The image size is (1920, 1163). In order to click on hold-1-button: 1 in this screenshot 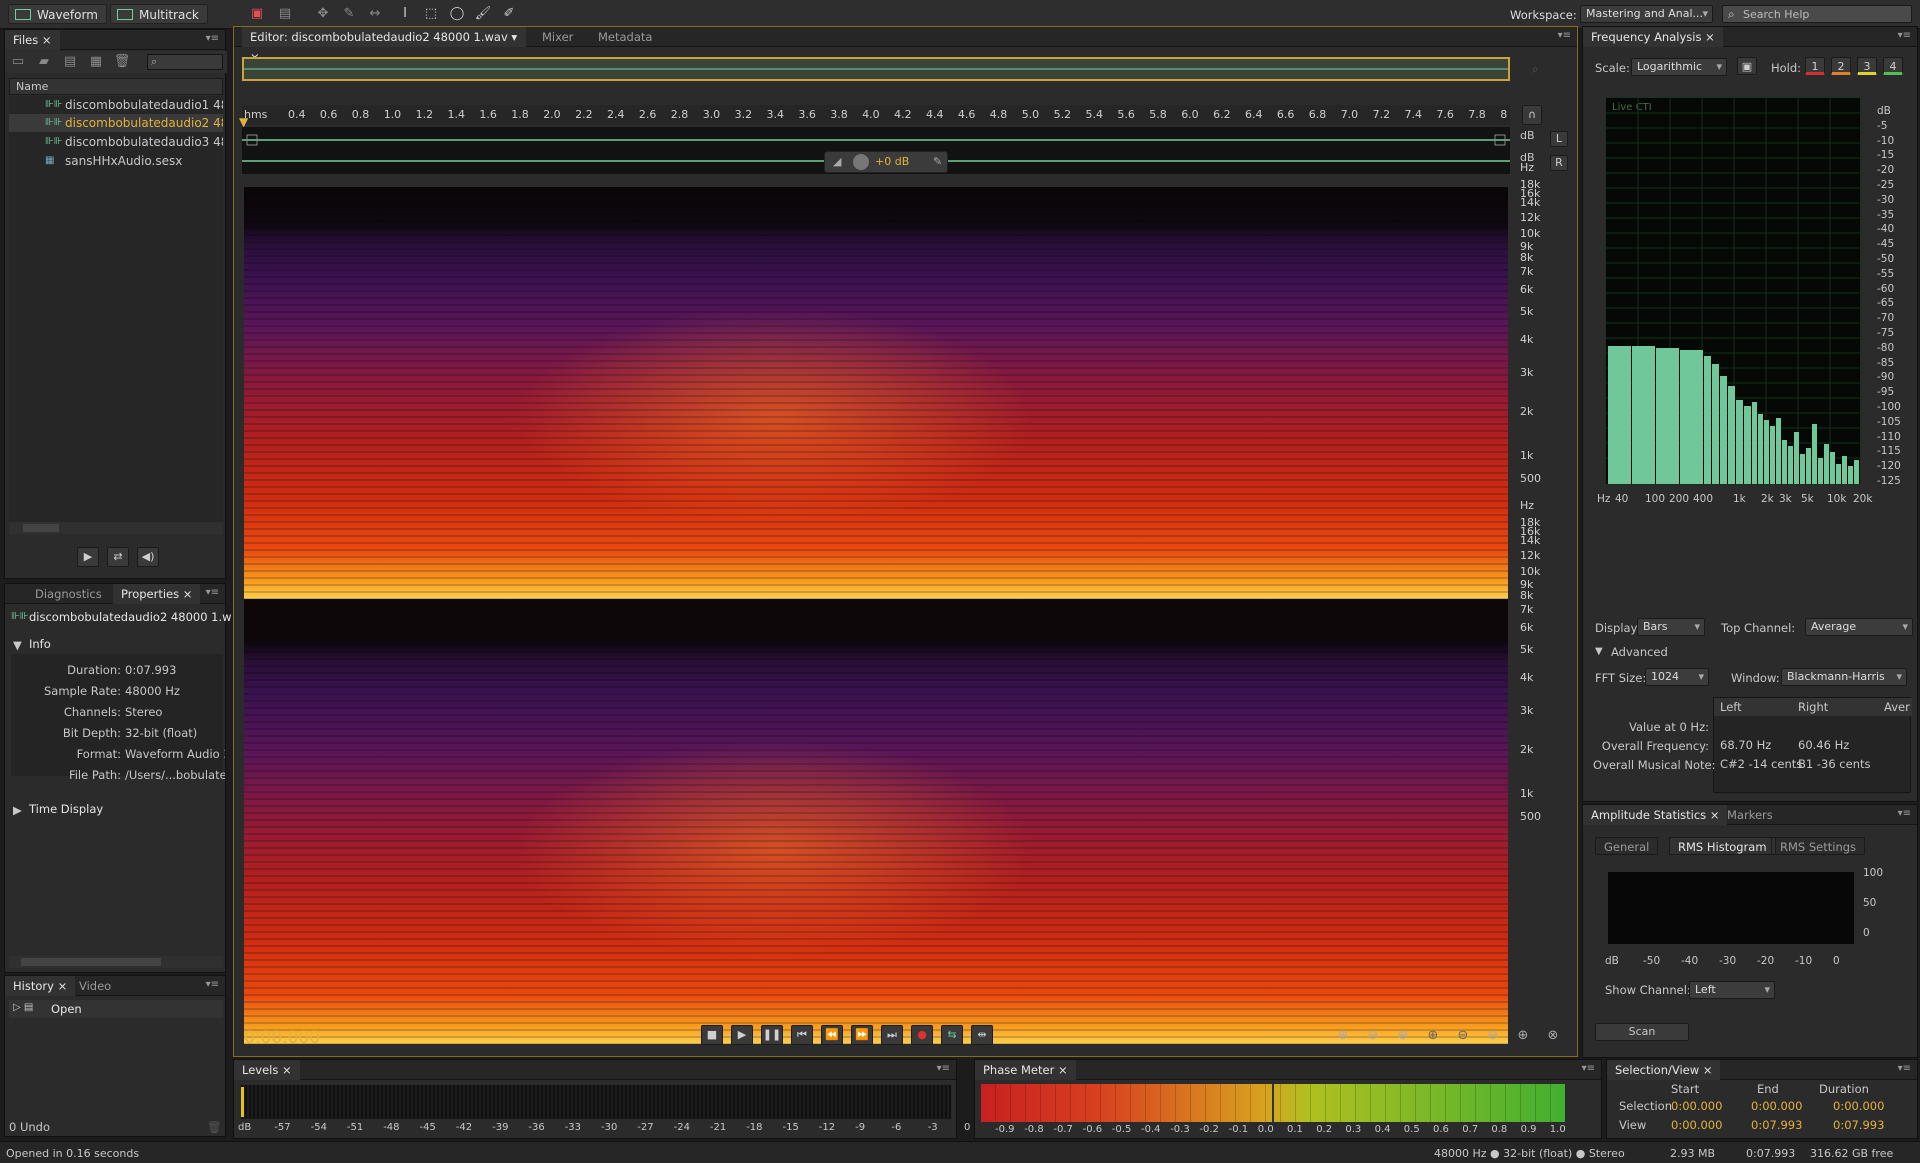, I will do `click(1815, 66)`.